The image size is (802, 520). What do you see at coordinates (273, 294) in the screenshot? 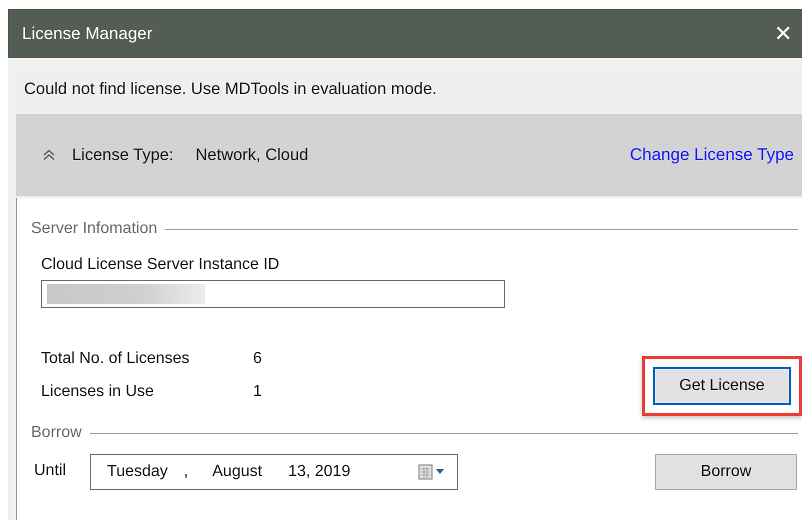
I see `instance-id-field` at bounding box center [273, 294].